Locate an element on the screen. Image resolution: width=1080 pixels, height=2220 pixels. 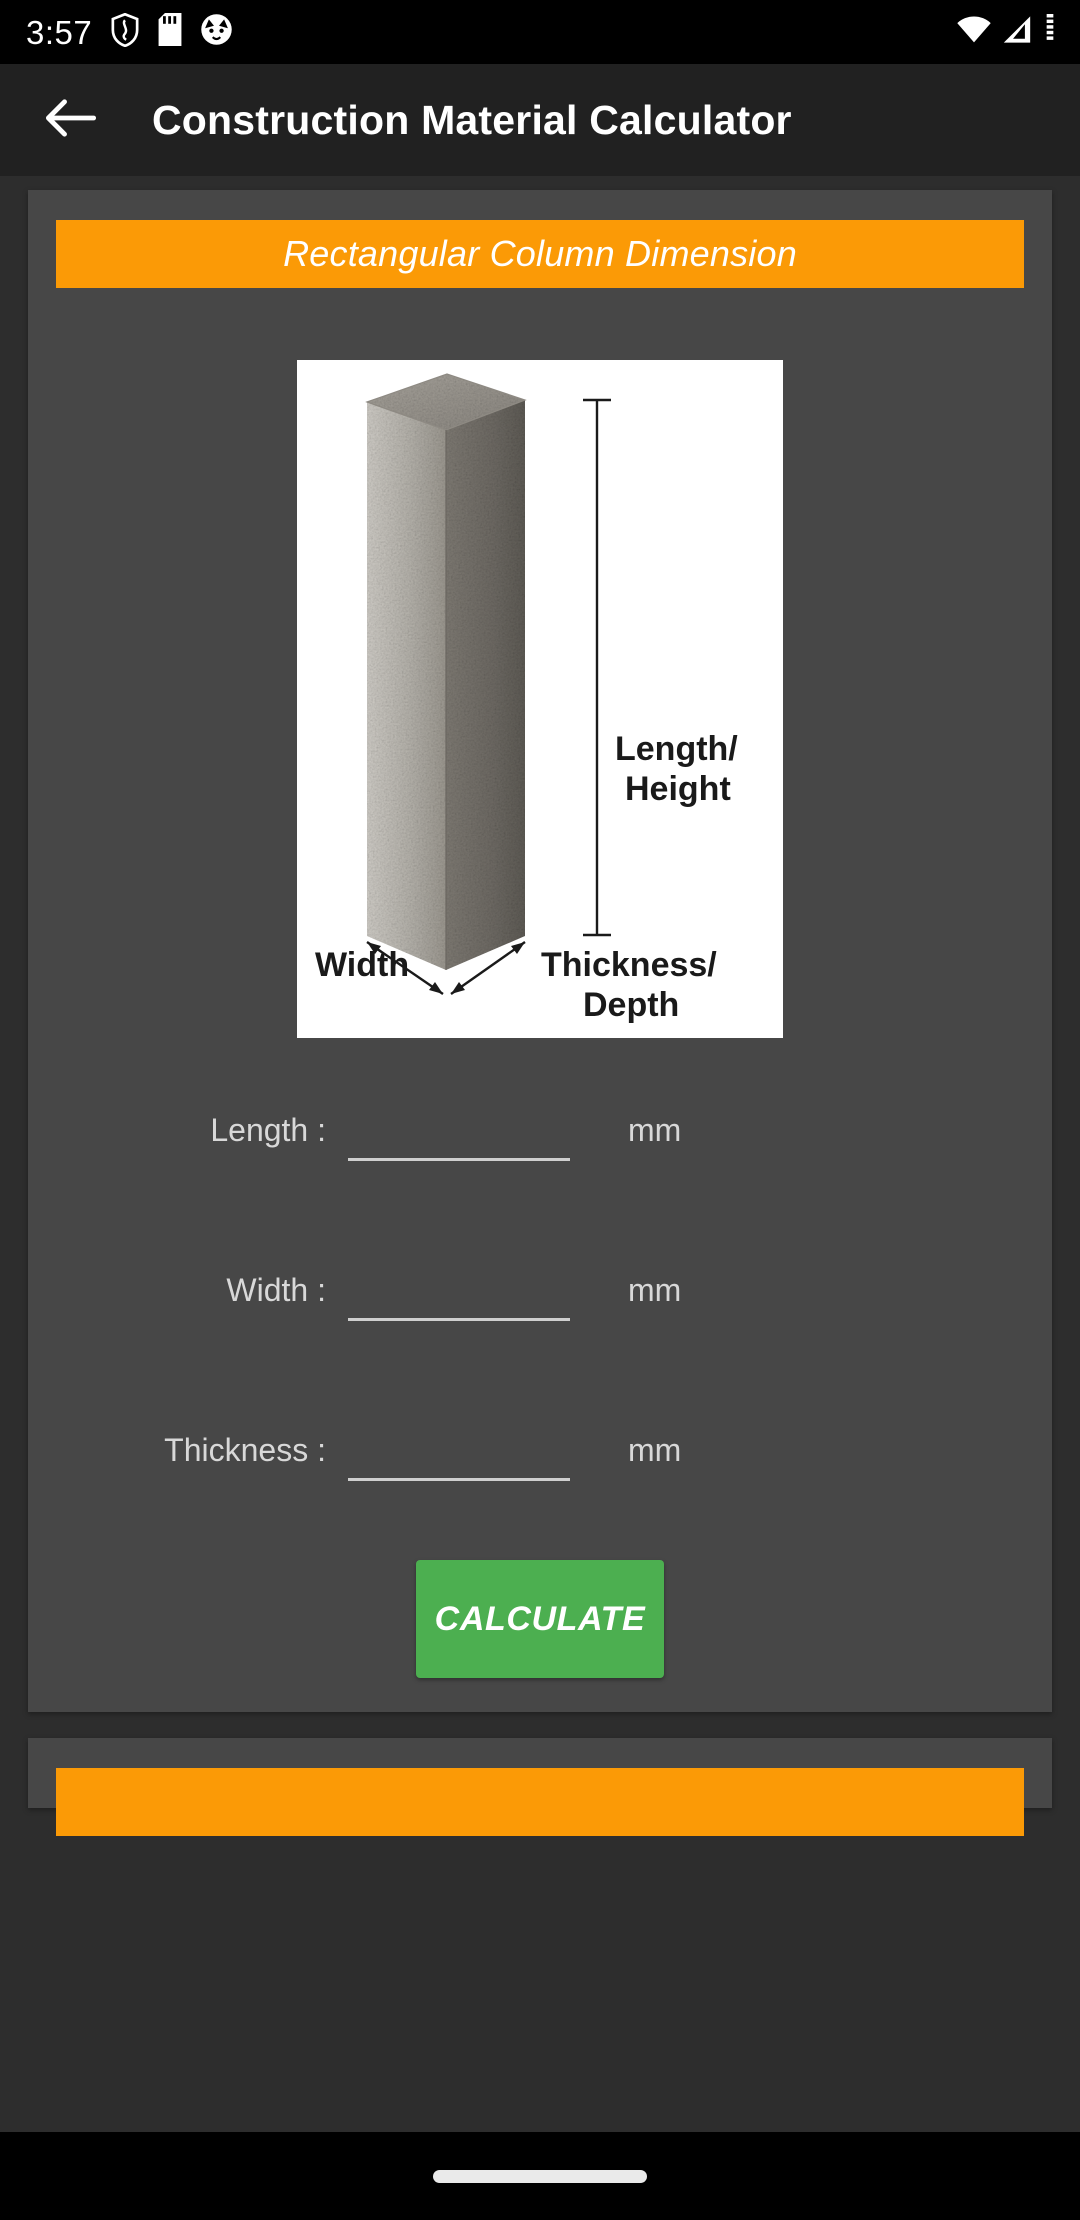
length-input-wrap is located at coordinates (459, 1130).